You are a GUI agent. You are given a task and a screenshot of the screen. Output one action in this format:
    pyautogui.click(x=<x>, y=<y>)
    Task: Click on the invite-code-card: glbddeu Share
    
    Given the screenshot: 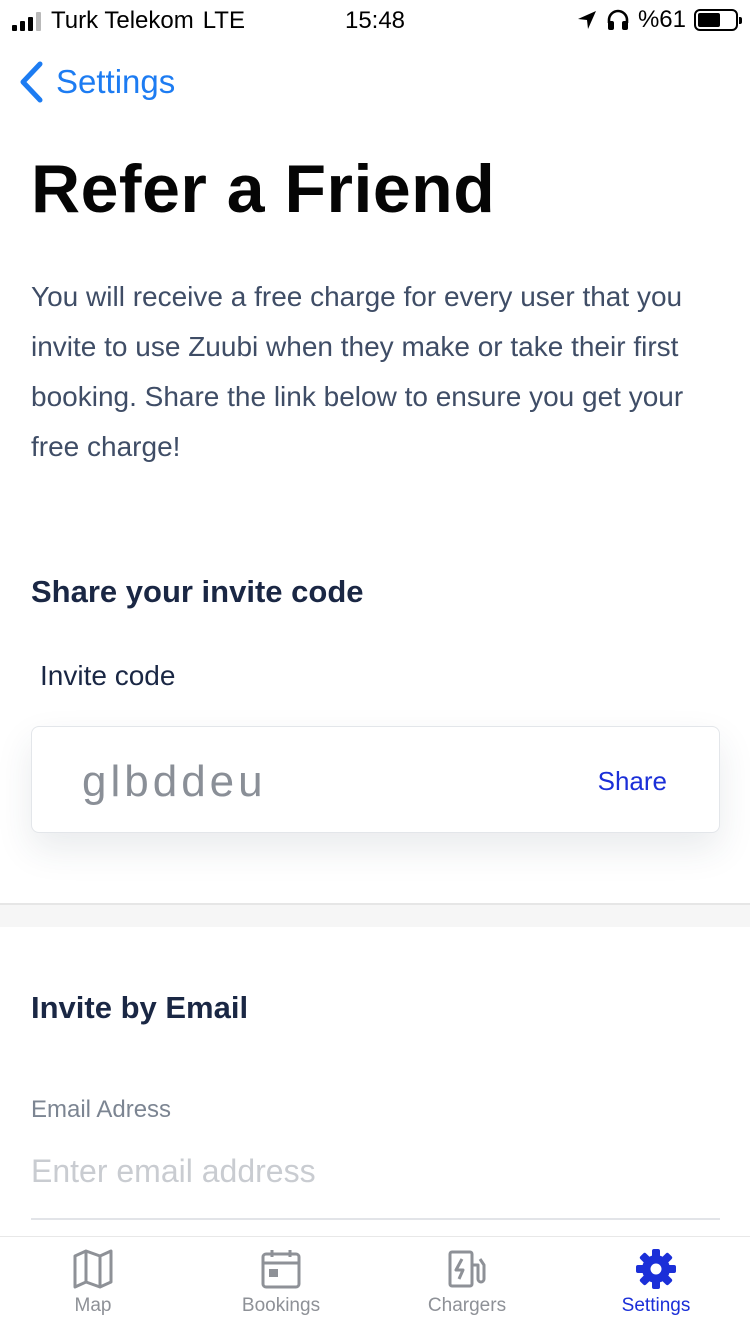 What is the action you would take?
    pyautogui.click(x=375, y=779)
    